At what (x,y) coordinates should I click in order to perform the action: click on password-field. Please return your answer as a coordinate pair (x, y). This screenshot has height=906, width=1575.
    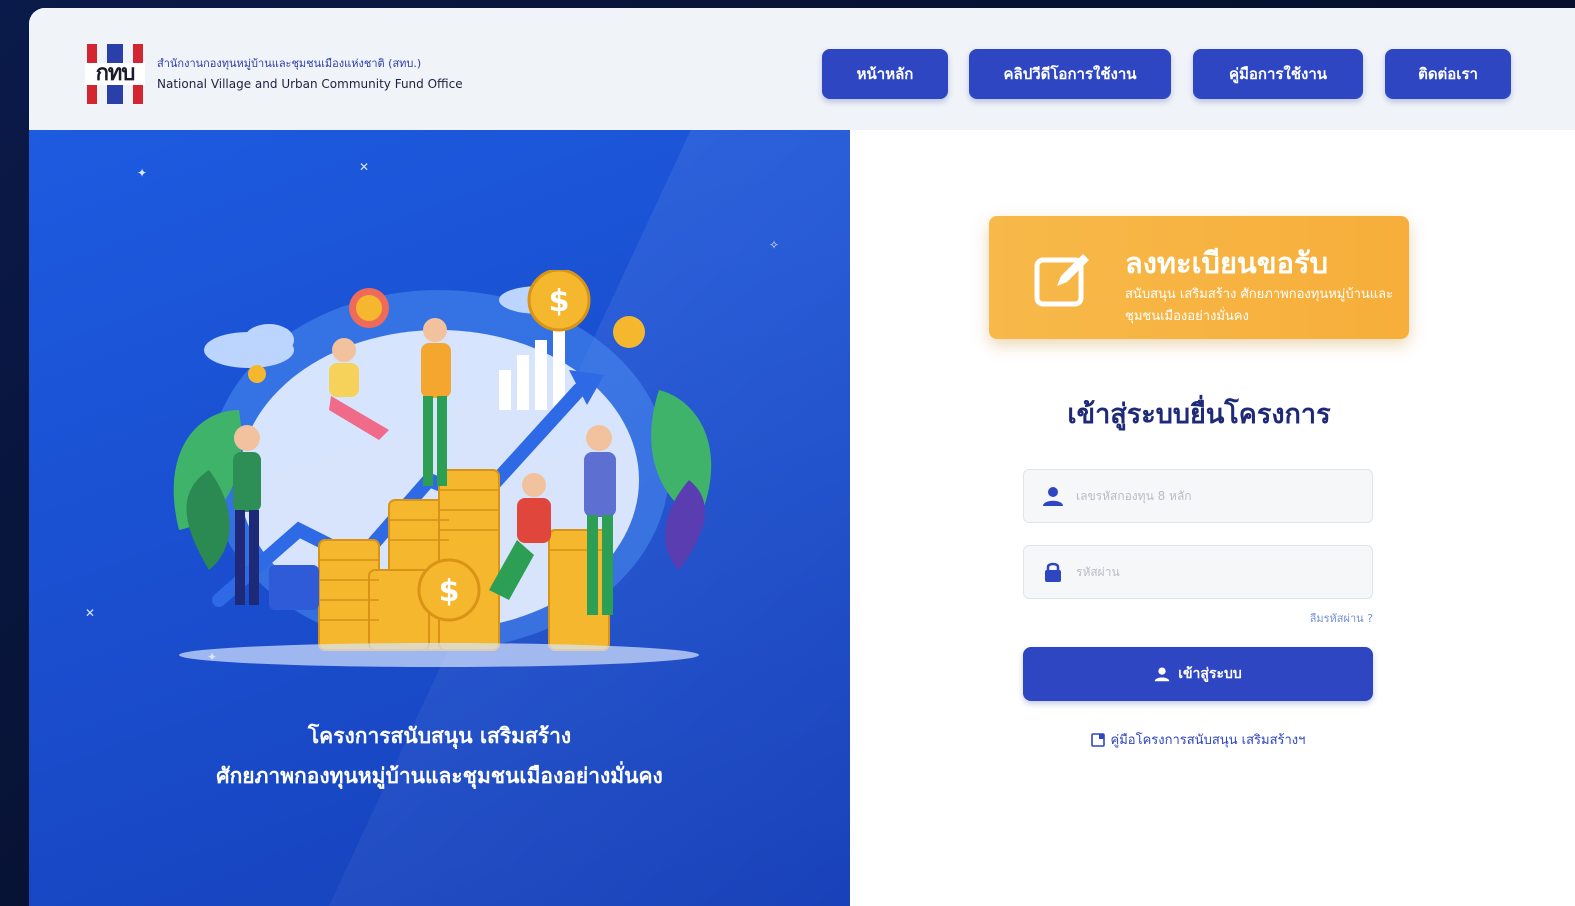
    Looking at the image, I should click on (1198, 572).